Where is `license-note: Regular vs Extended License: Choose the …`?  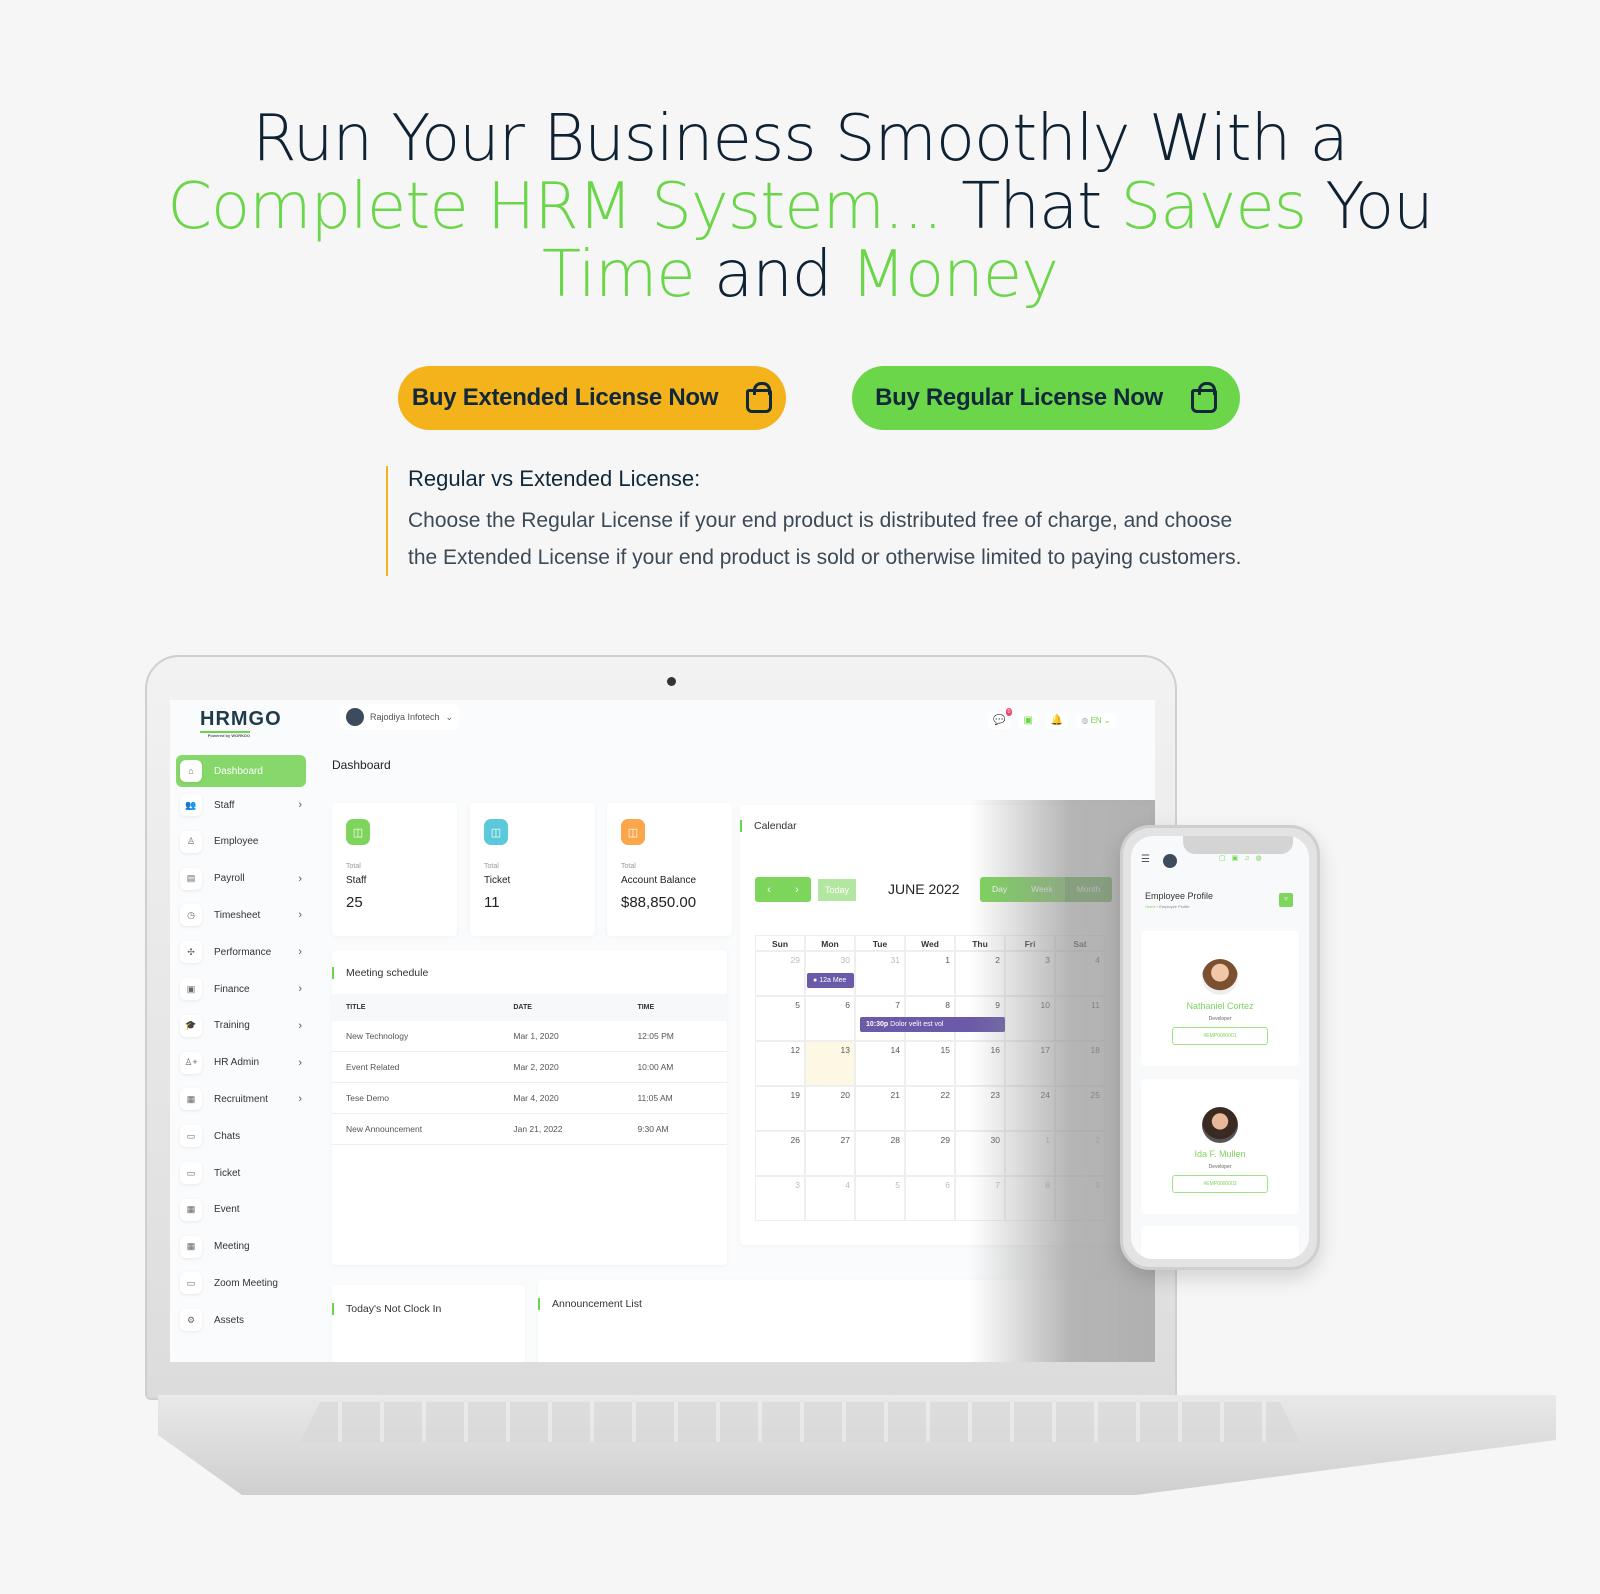 license-note: Regular vs Extended License: Choose the … is located at coordinates (816, 521).